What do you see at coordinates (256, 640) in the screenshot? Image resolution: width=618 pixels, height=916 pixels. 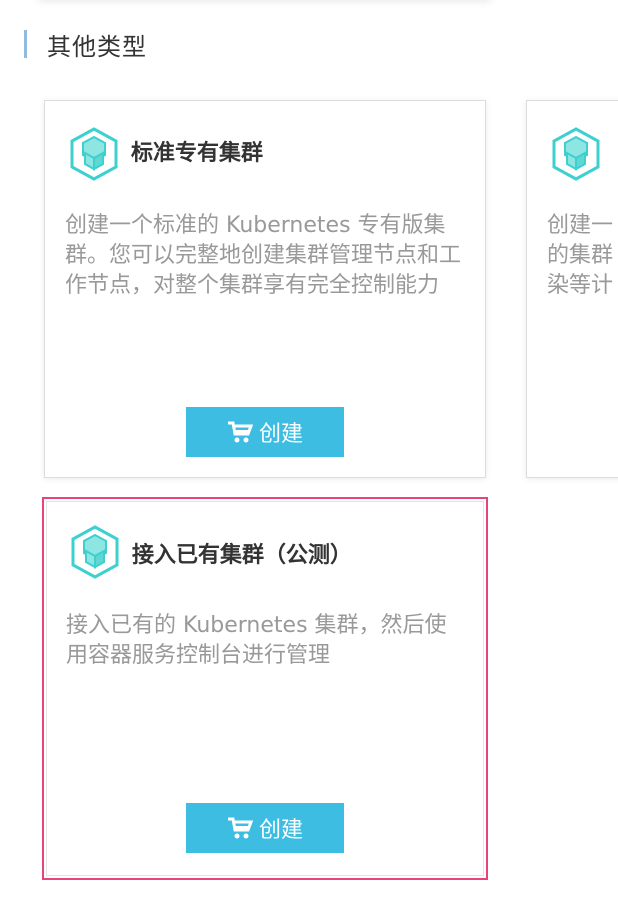 I see `card-description: 接入已有的 Kubernetes 集群，然后使用容器服务控制台进行管理` at bounding box center [256, 640].